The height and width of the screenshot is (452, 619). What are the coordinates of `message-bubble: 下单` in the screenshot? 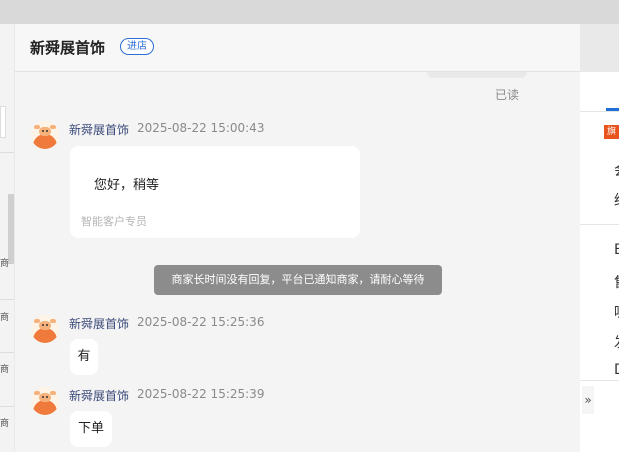 It's located at (91, 429).